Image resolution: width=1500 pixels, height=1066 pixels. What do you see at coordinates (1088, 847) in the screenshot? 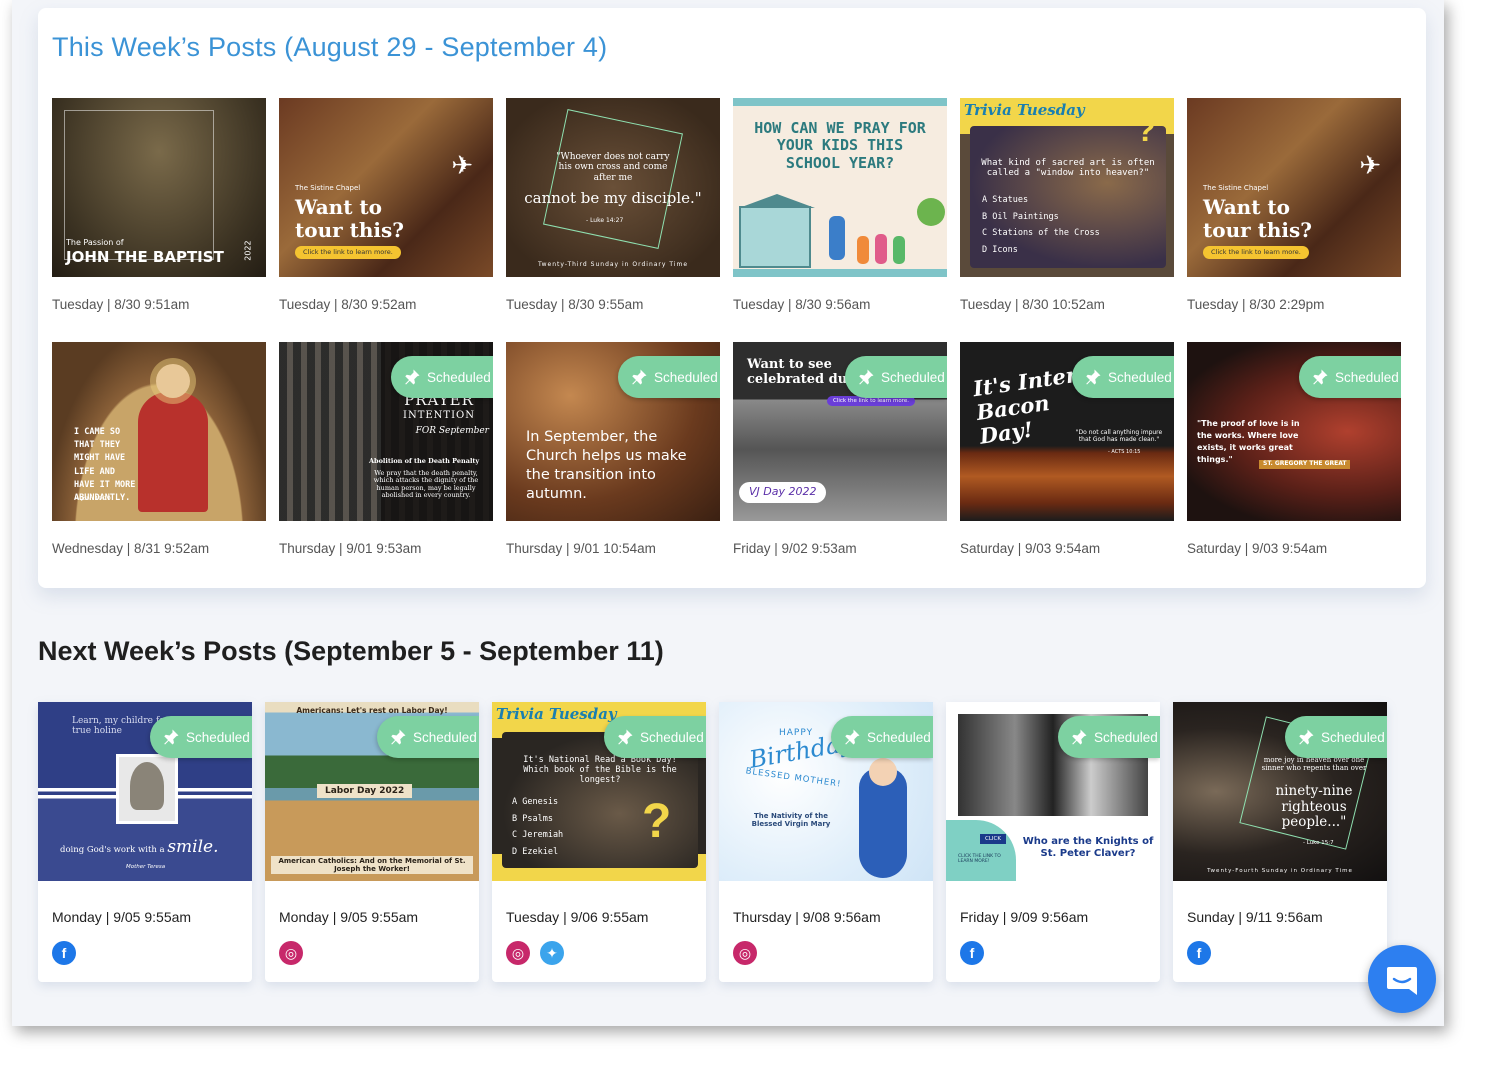
I see `post-caption-title: Who are the Knights of St. Peter Claver?` at bounding box center [1088, 847].